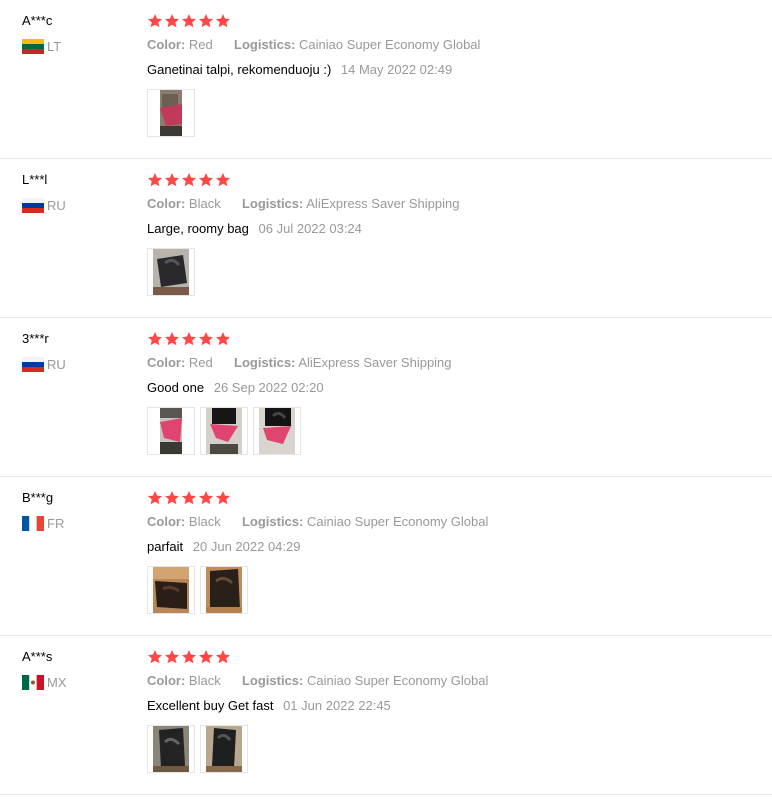  I want to click on country-code: LT, so click(54, 46).